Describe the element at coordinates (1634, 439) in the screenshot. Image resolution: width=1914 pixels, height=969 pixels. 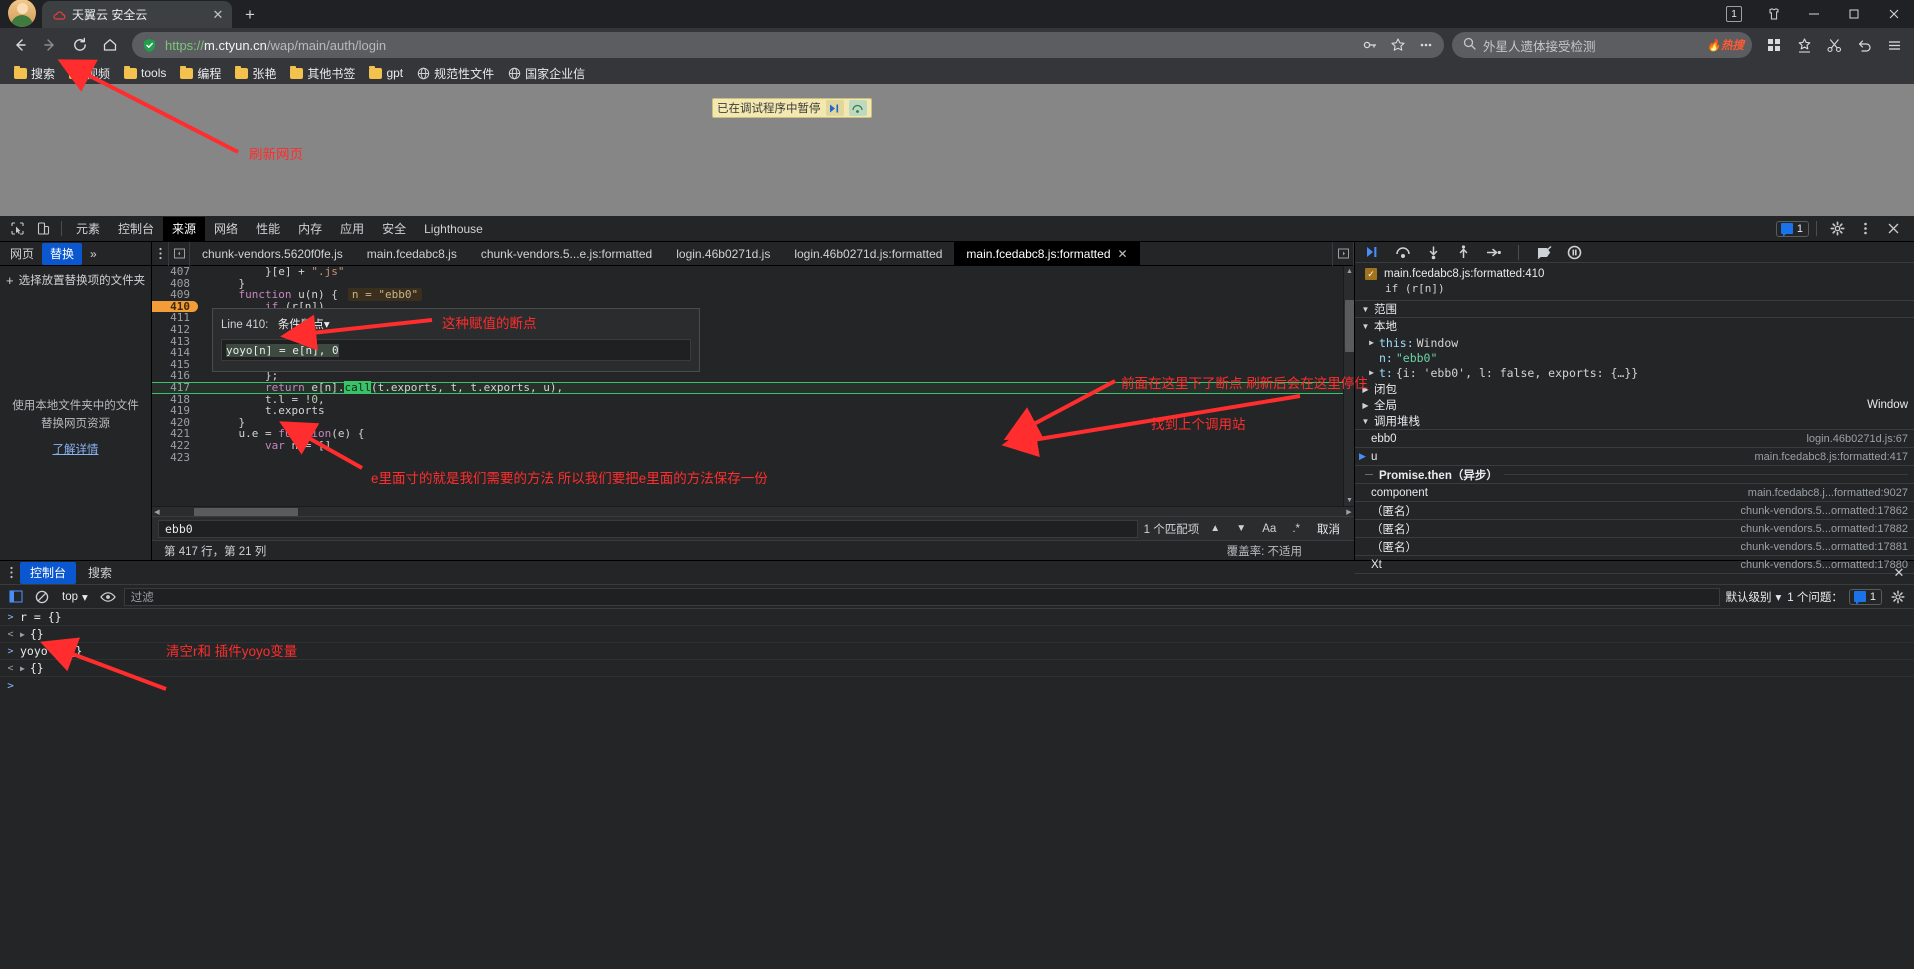
I see `callstack-frame: ebb0 login.46b0271d.js:67` at that location.